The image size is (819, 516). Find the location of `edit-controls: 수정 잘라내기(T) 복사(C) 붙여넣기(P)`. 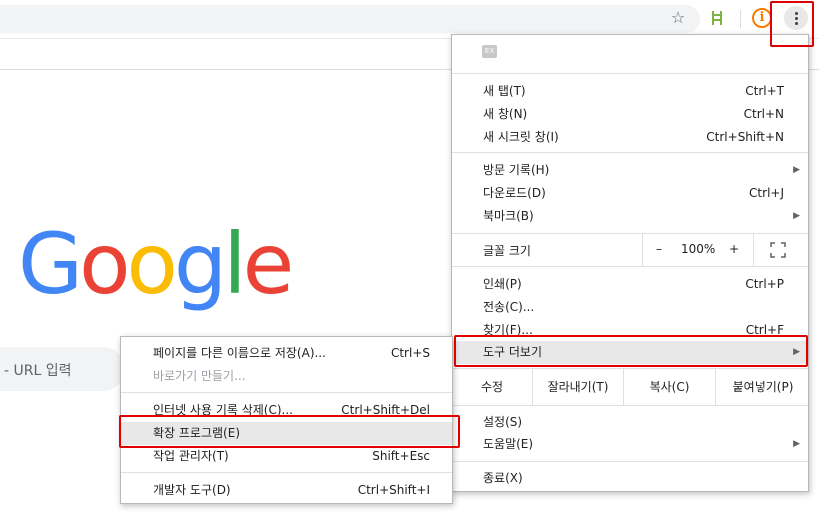

edit-controls: 수정 잘라내기(T) 복사(C) 붙여넣기(P) is located at coordinates (630, 387).